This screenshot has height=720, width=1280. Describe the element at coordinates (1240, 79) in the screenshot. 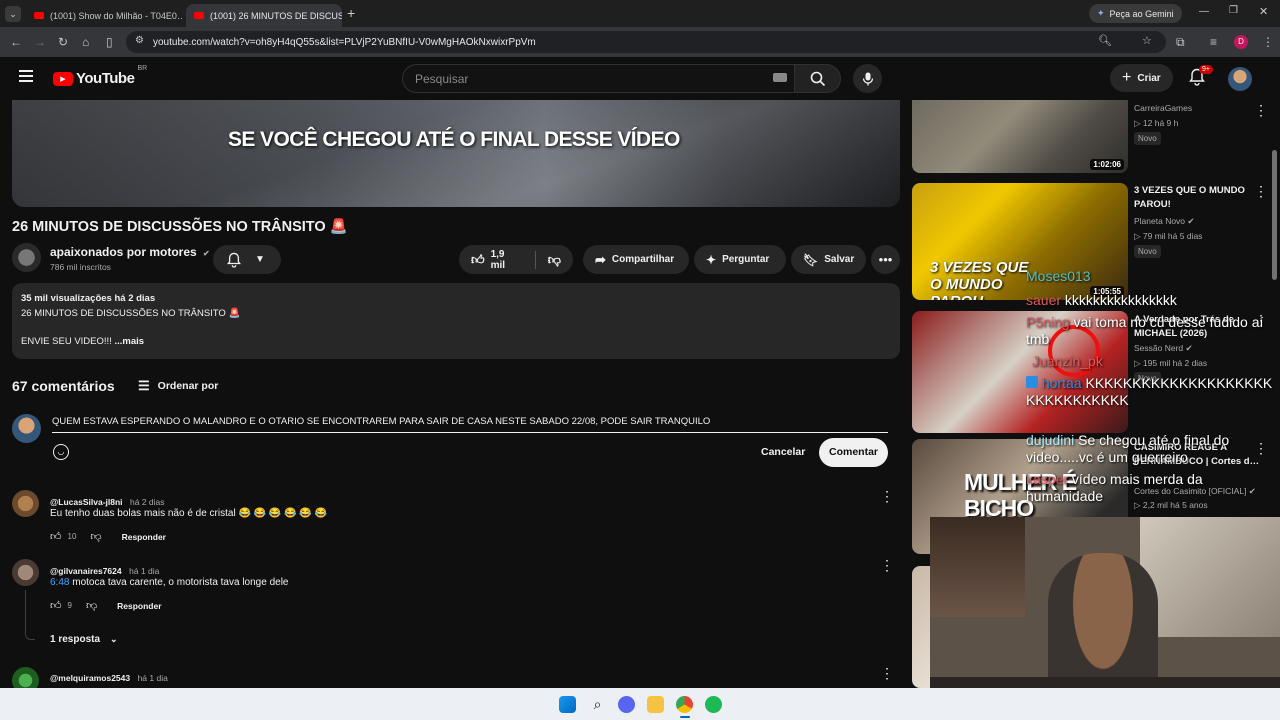

I see `account-avatar` at that location.